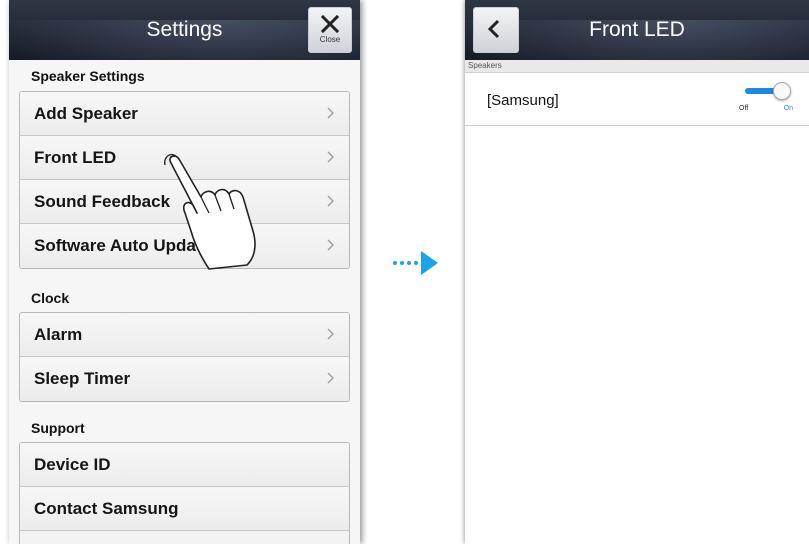 This screenshot has width=809, height=544. Describe the element at coordinates (184, 379) in the screenshot. I see `settings-item-sleep-timer: Sleep Timer` at that location.